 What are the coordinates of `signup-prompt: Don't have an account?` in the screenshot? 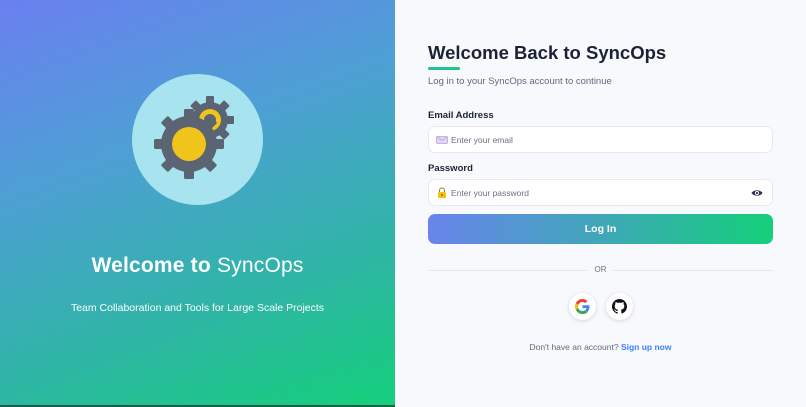 It's located at (574, 347).